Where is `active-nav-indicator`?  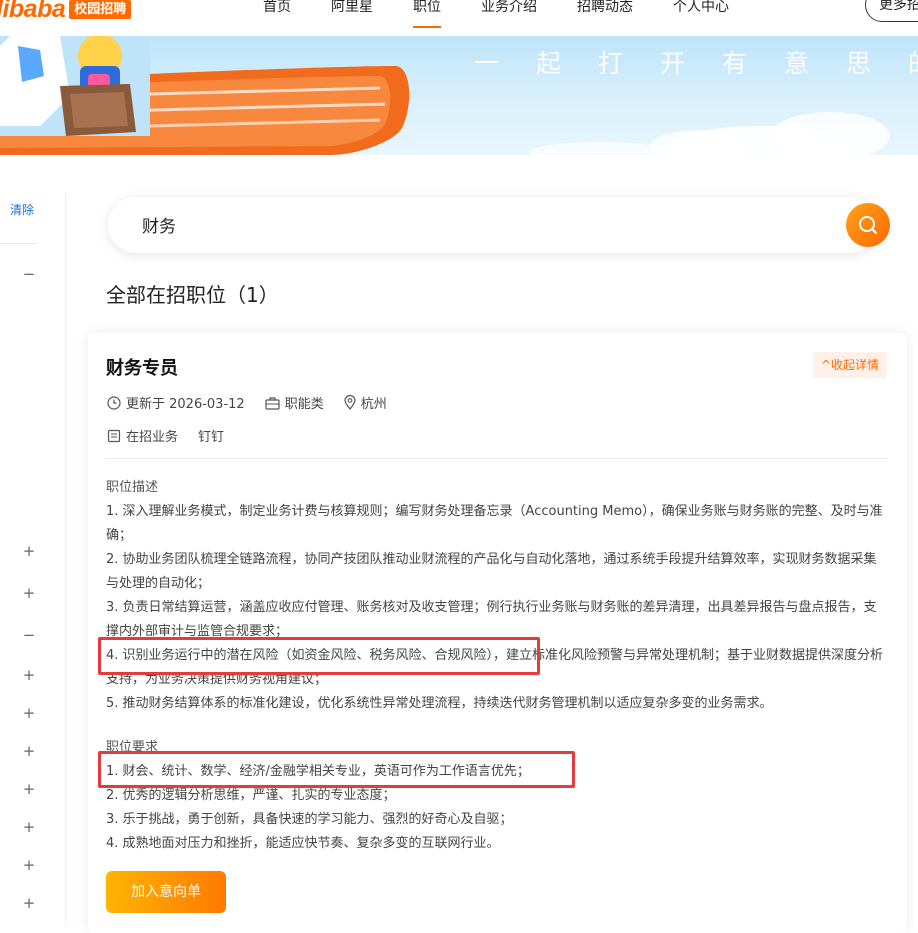 active-nav-indicator is located at coordinates (427, 27).